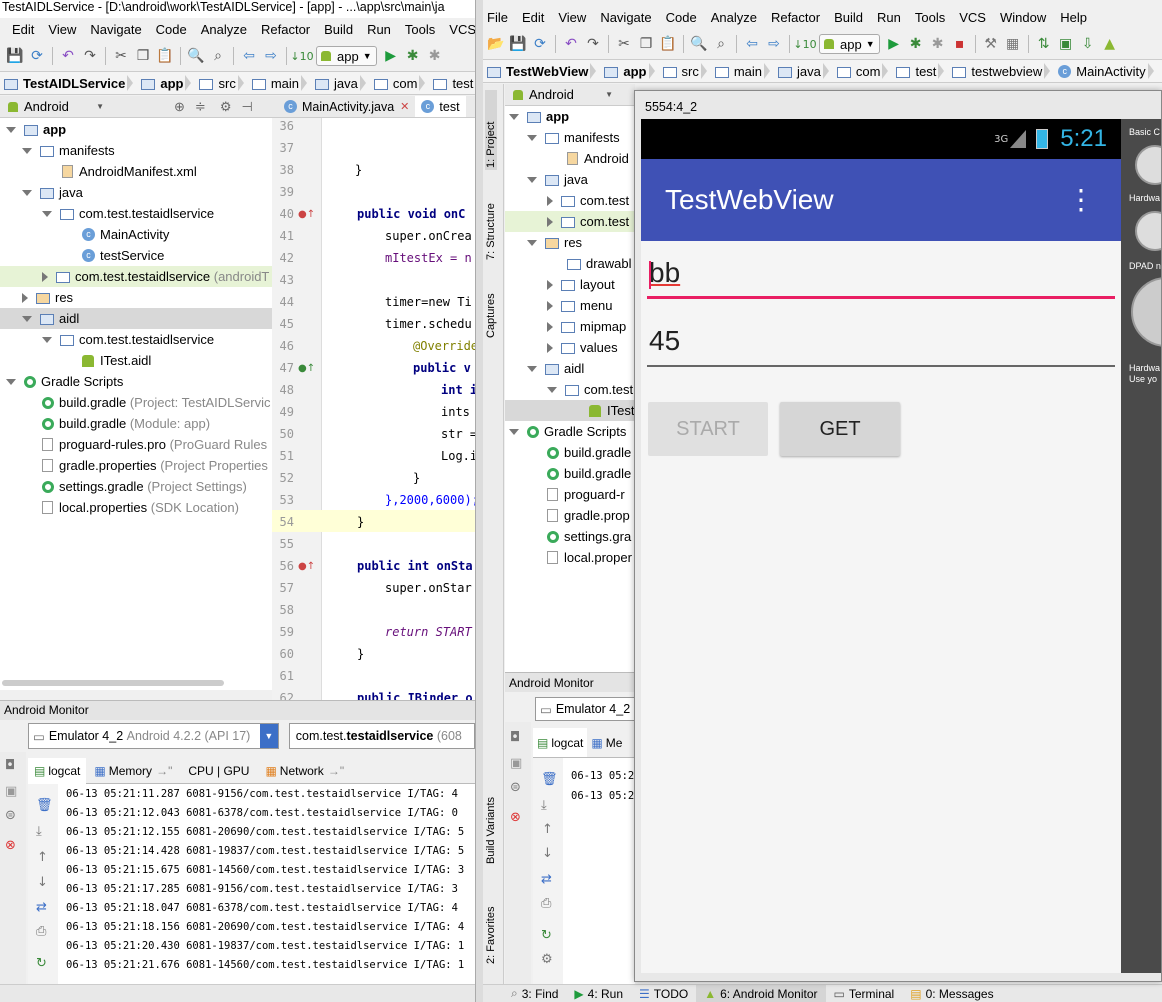  I want to click on clear-log-icon: 🗑, so click(549, 779).